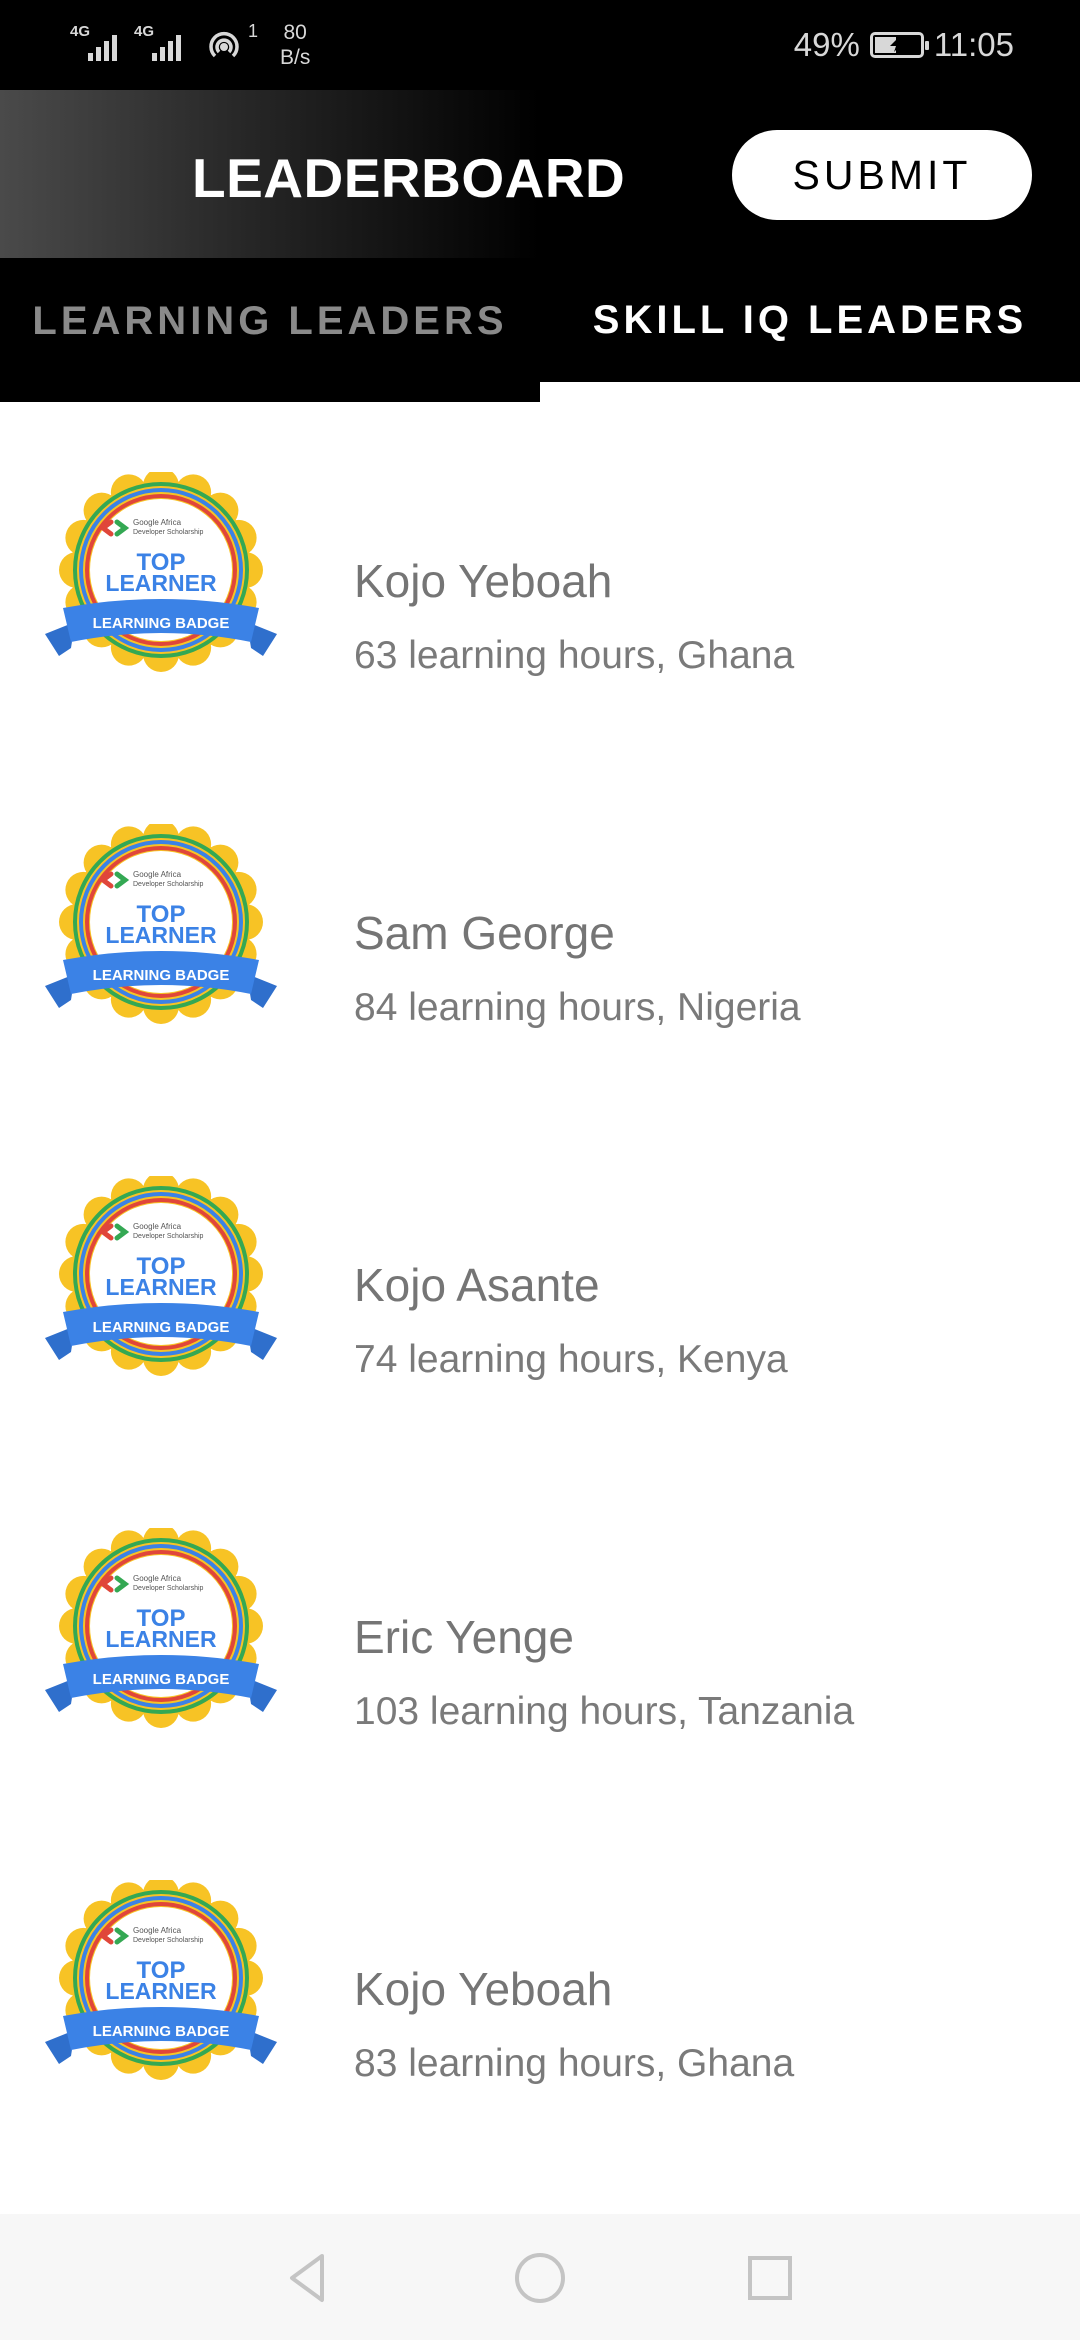 Image resolution: width=1080 pixels, height=2340 pixels. What do you see at coordinates (98, 45) in the screenshot?
I see `signal-icon: 4G` at bounding box center [98, 45].